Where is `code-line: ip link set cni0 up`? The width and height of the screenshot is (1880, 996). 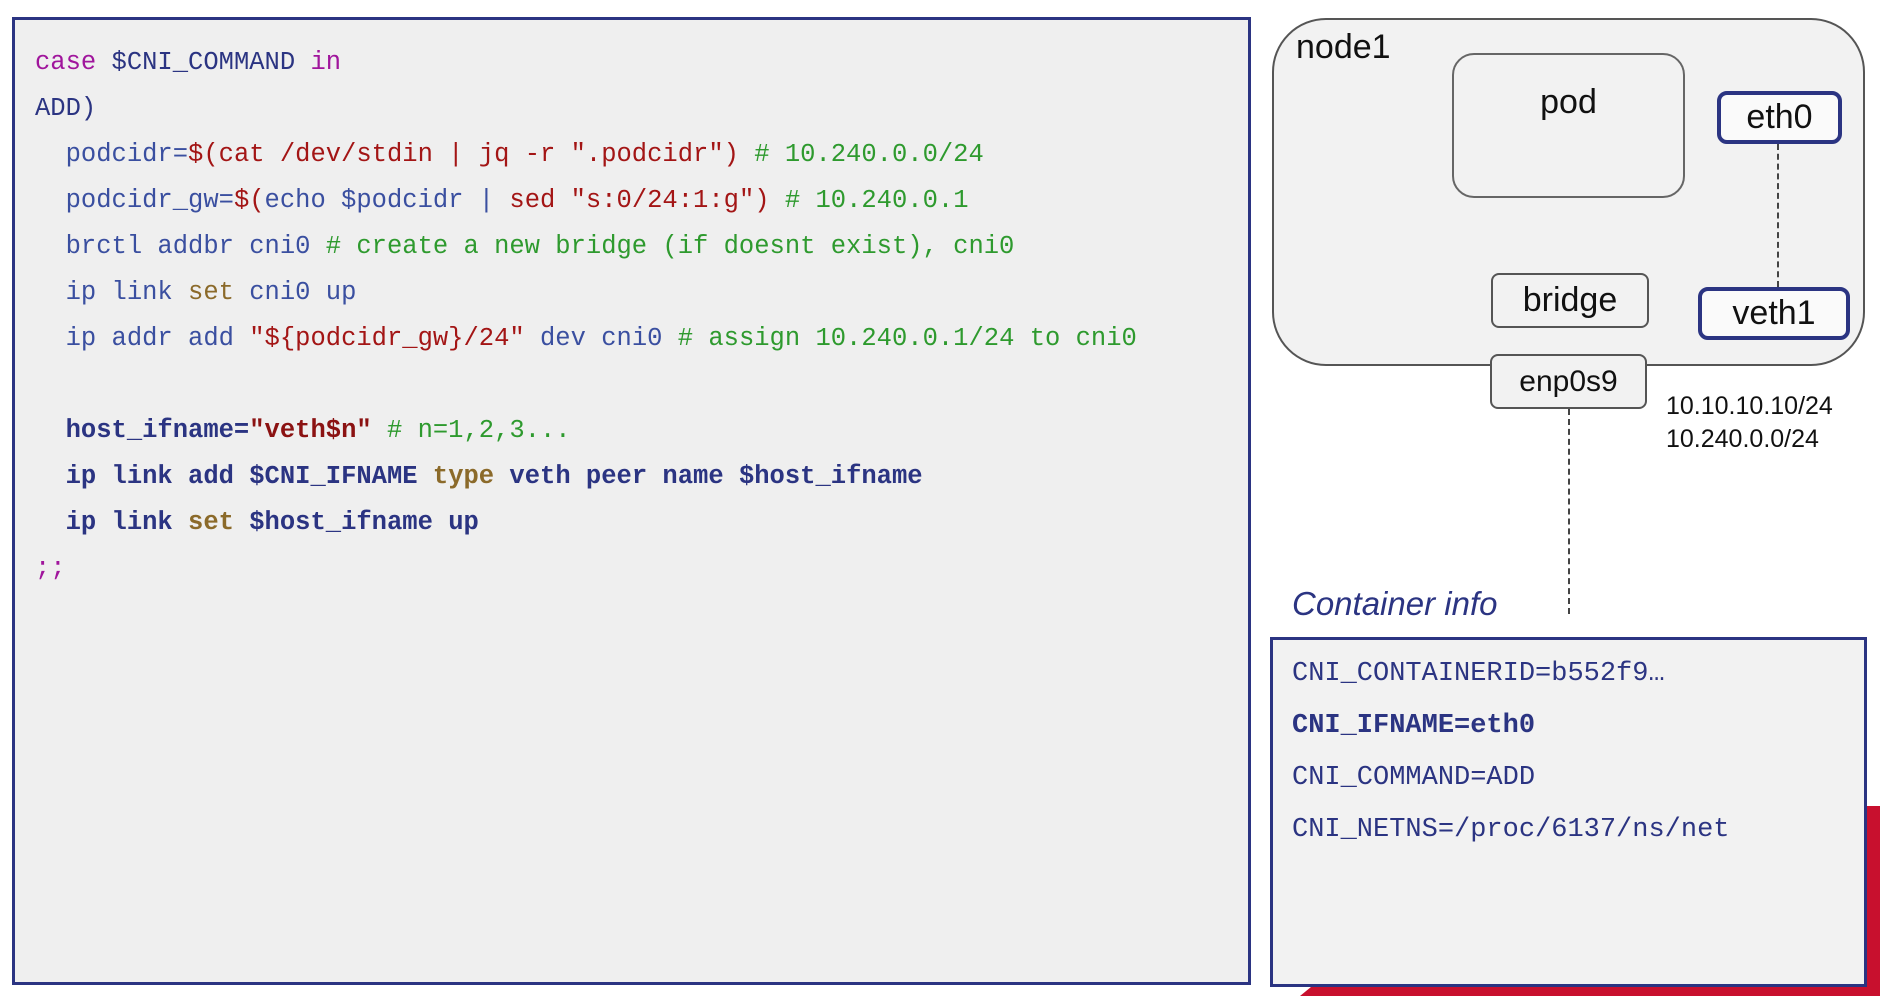 code-line: ip link set cni0 up is located at coordinates (637, 293).